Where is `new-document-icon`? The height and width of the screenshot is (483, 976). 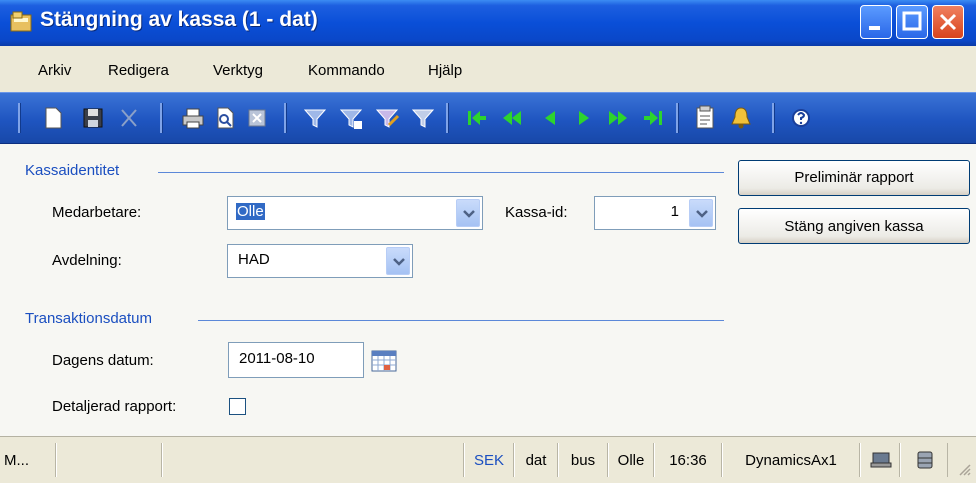 new-document-icon is located at coordinates (53, 118).